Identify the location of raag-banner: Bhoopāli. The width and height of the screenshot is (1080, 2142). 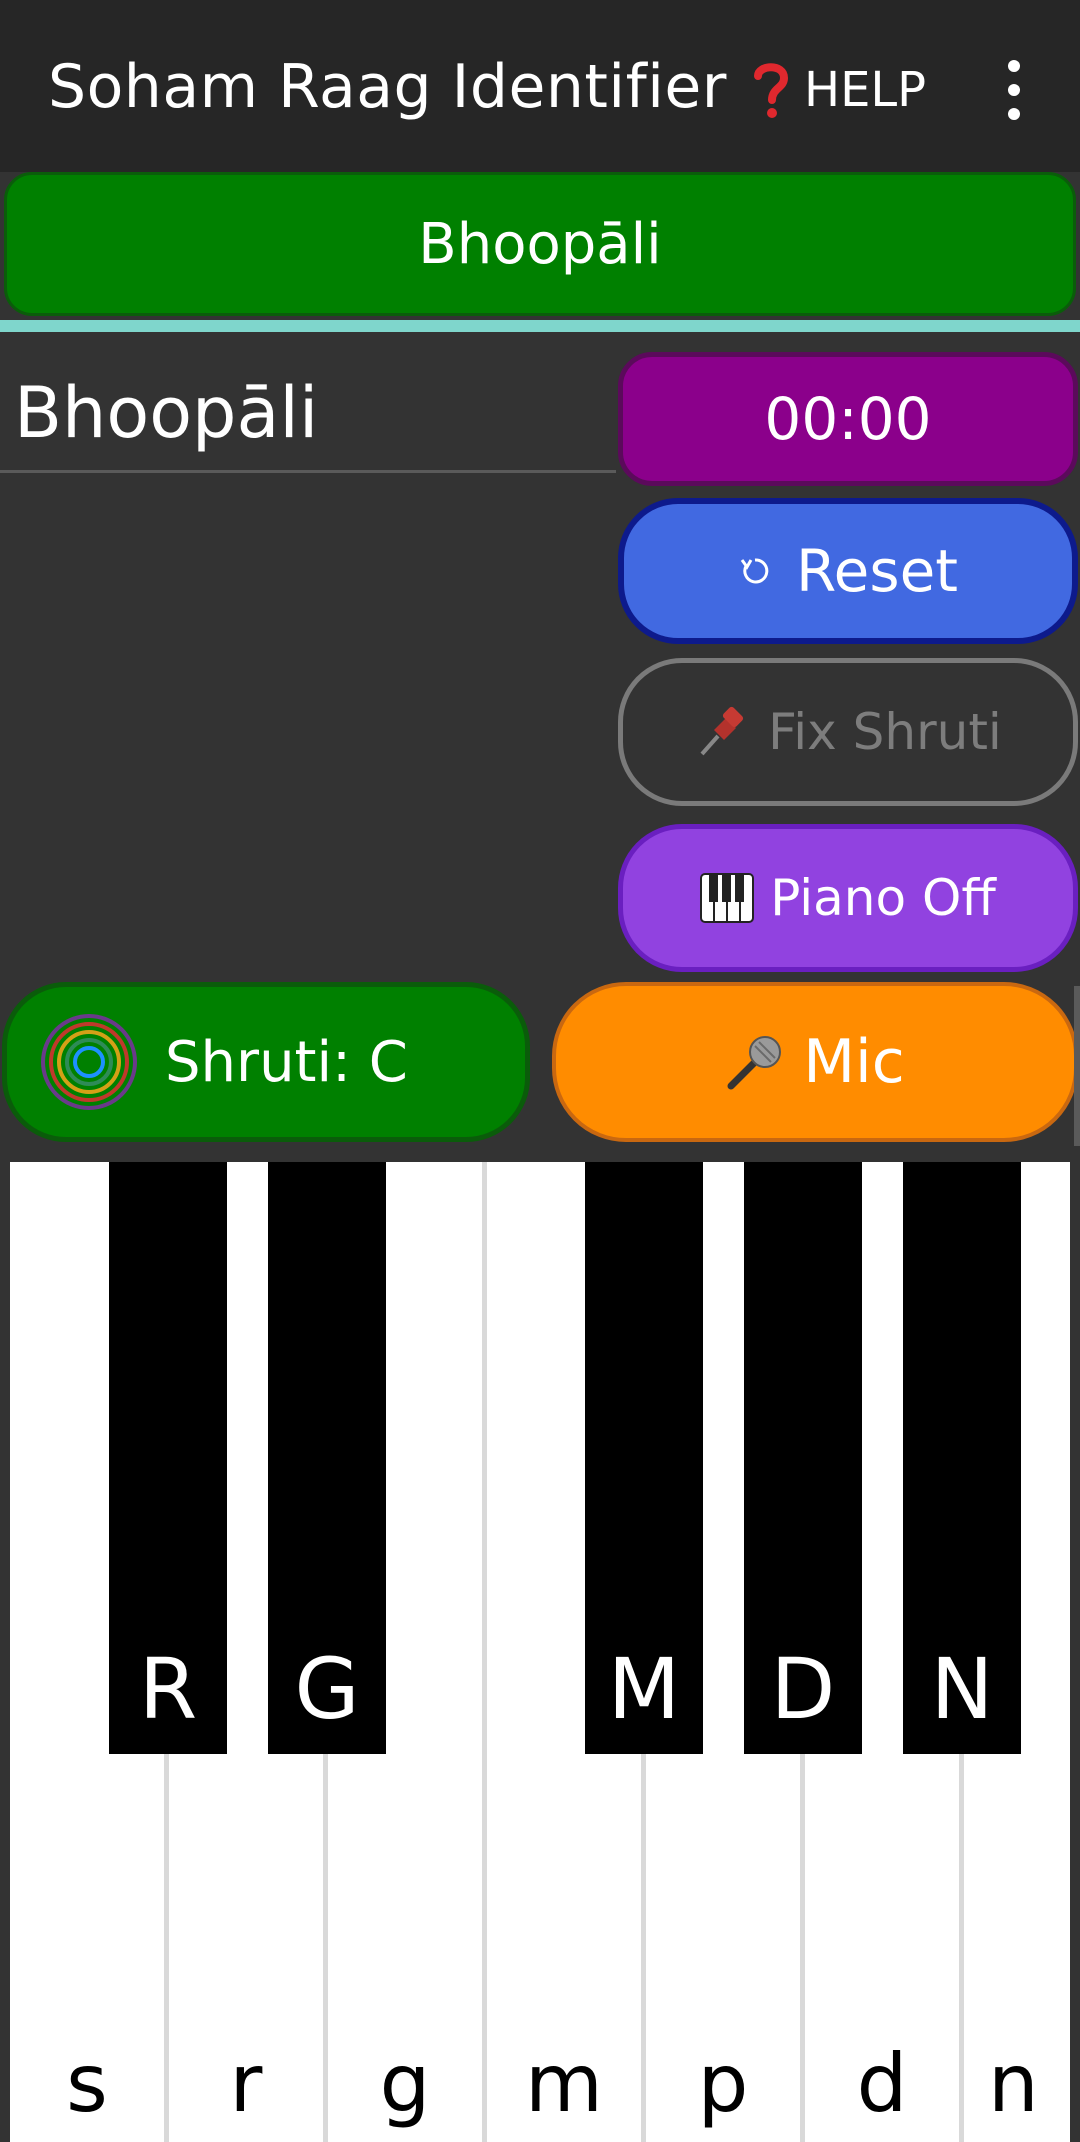
(540, 244).